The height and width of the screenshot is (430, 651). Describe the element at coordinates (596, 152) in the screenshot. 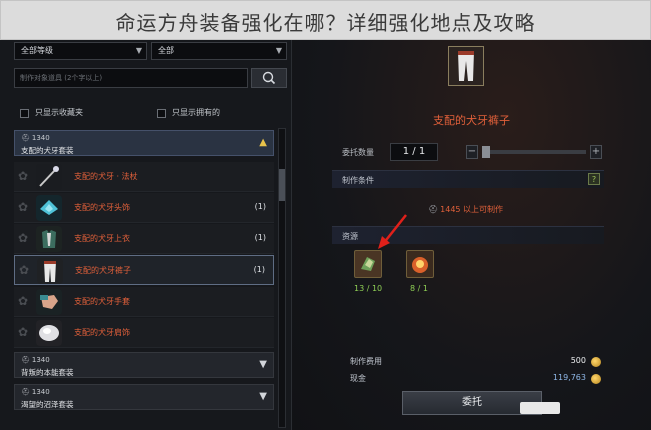

I see `plus-button: +` at that location.